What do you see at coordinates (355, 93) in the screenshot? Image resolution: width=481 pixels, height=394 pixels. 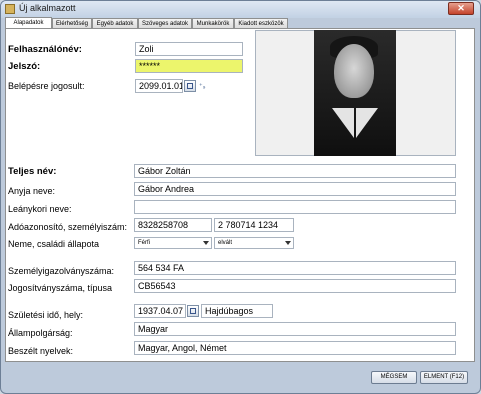 I see `employee-photo` at bounding box center [355, 93].